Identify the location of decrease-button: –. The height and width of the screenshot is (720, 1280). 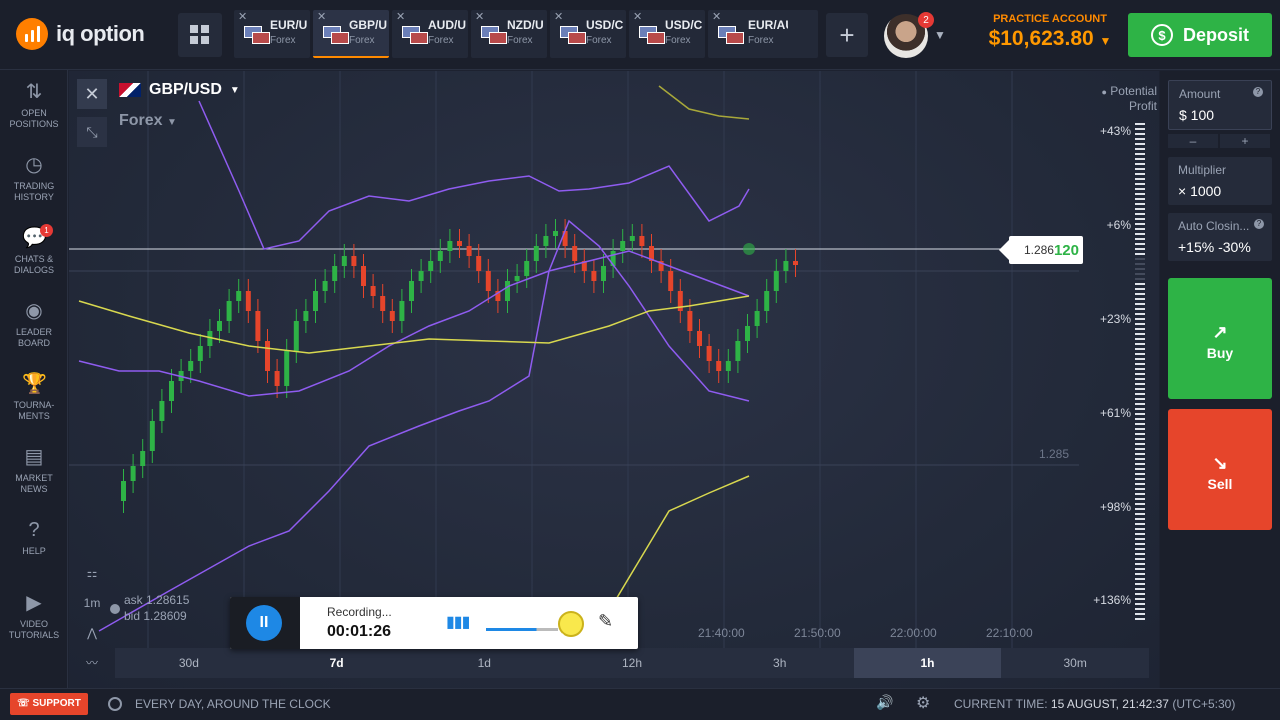
(1193, 141).